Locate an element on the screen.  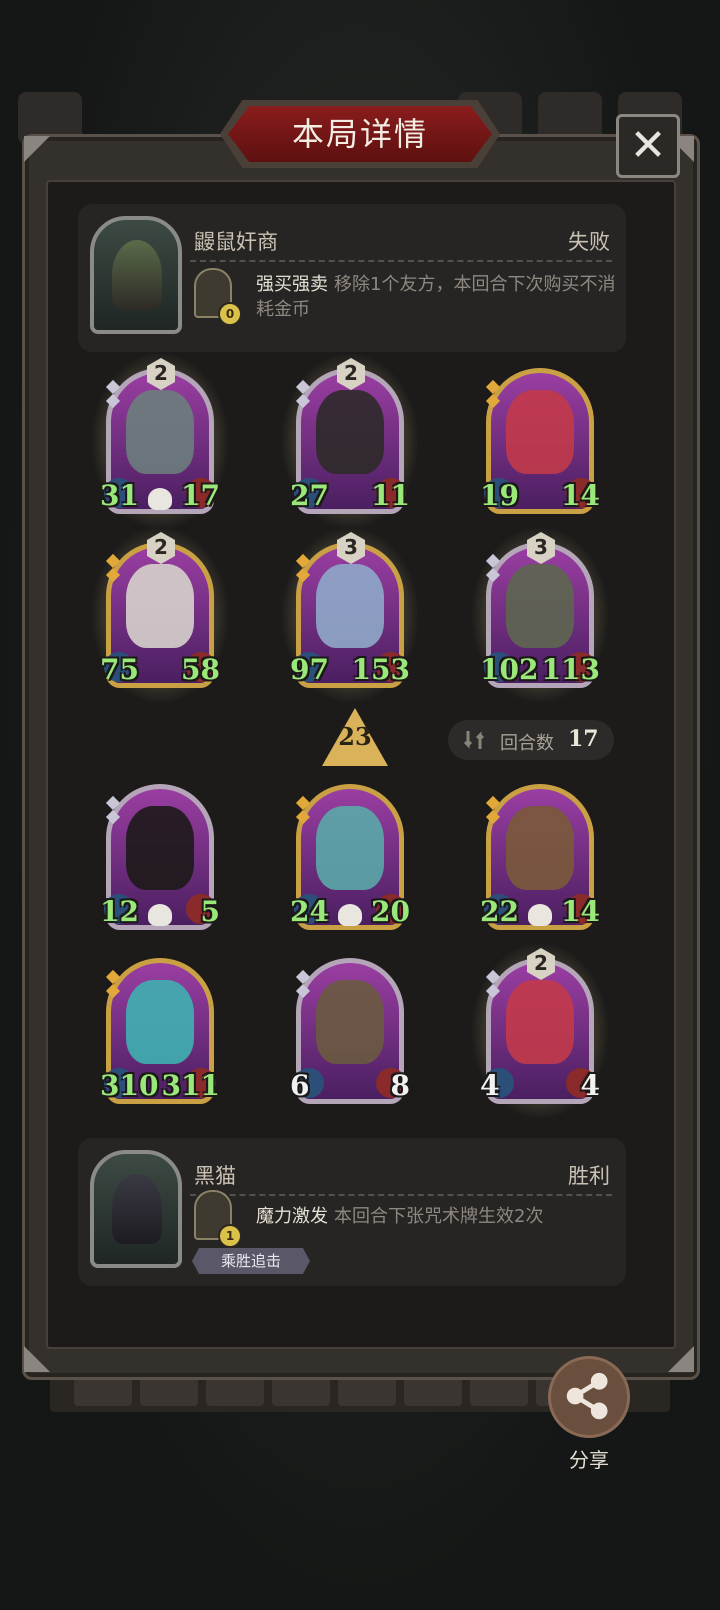
player-name: 黑猫 is located at coordinates (215, 1176).